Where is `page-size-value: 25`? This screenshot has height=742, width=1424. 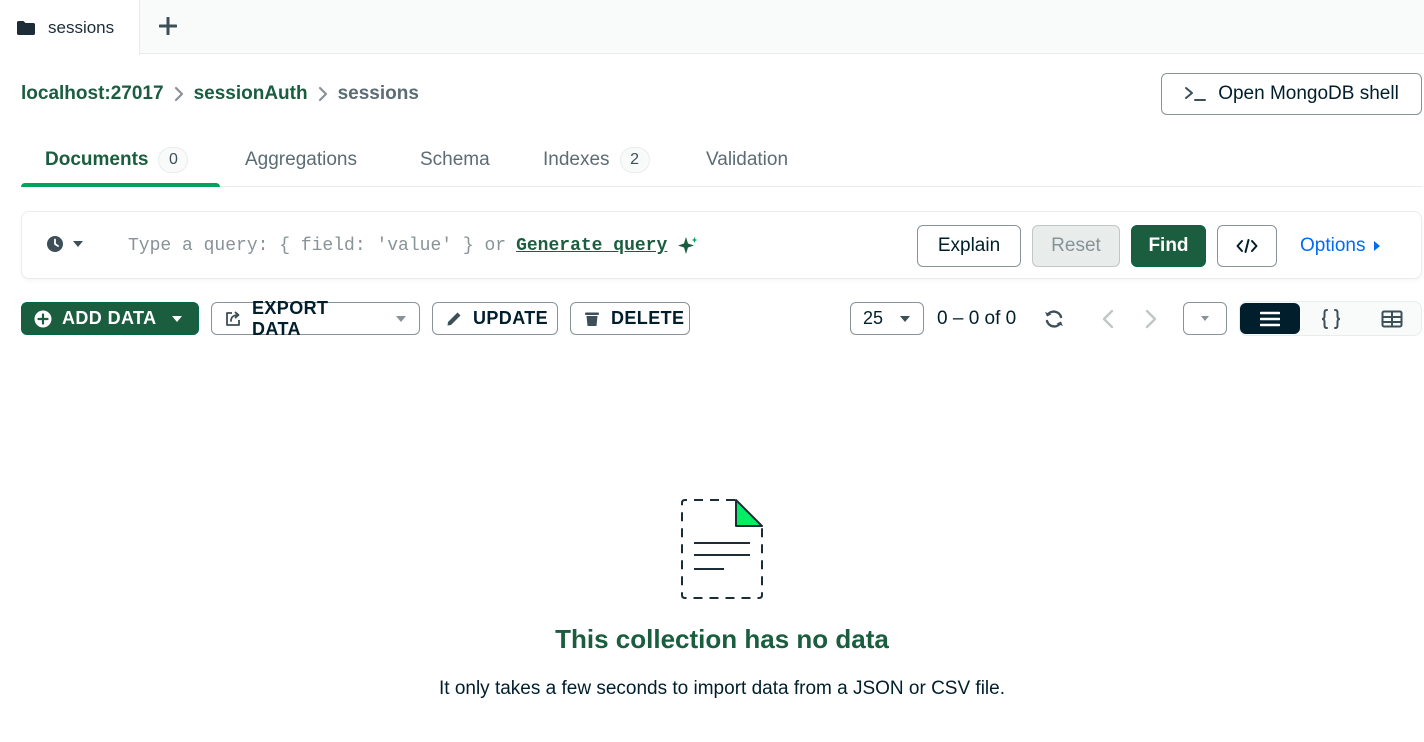 page-size-value: 25 is located at coordinates (873, 318).